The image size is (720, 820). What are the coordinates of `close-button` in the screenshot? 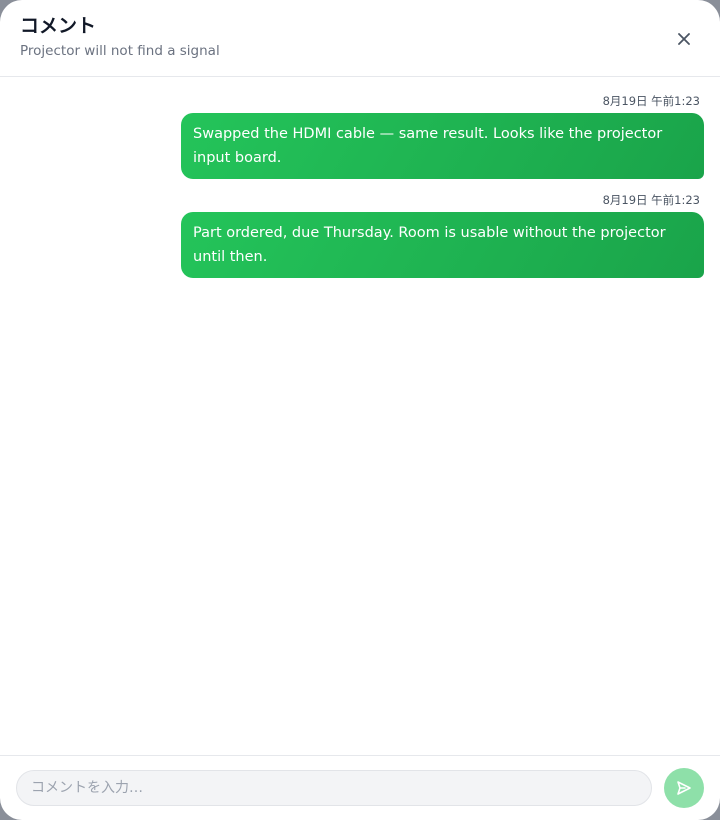 It's located at (684, 39).